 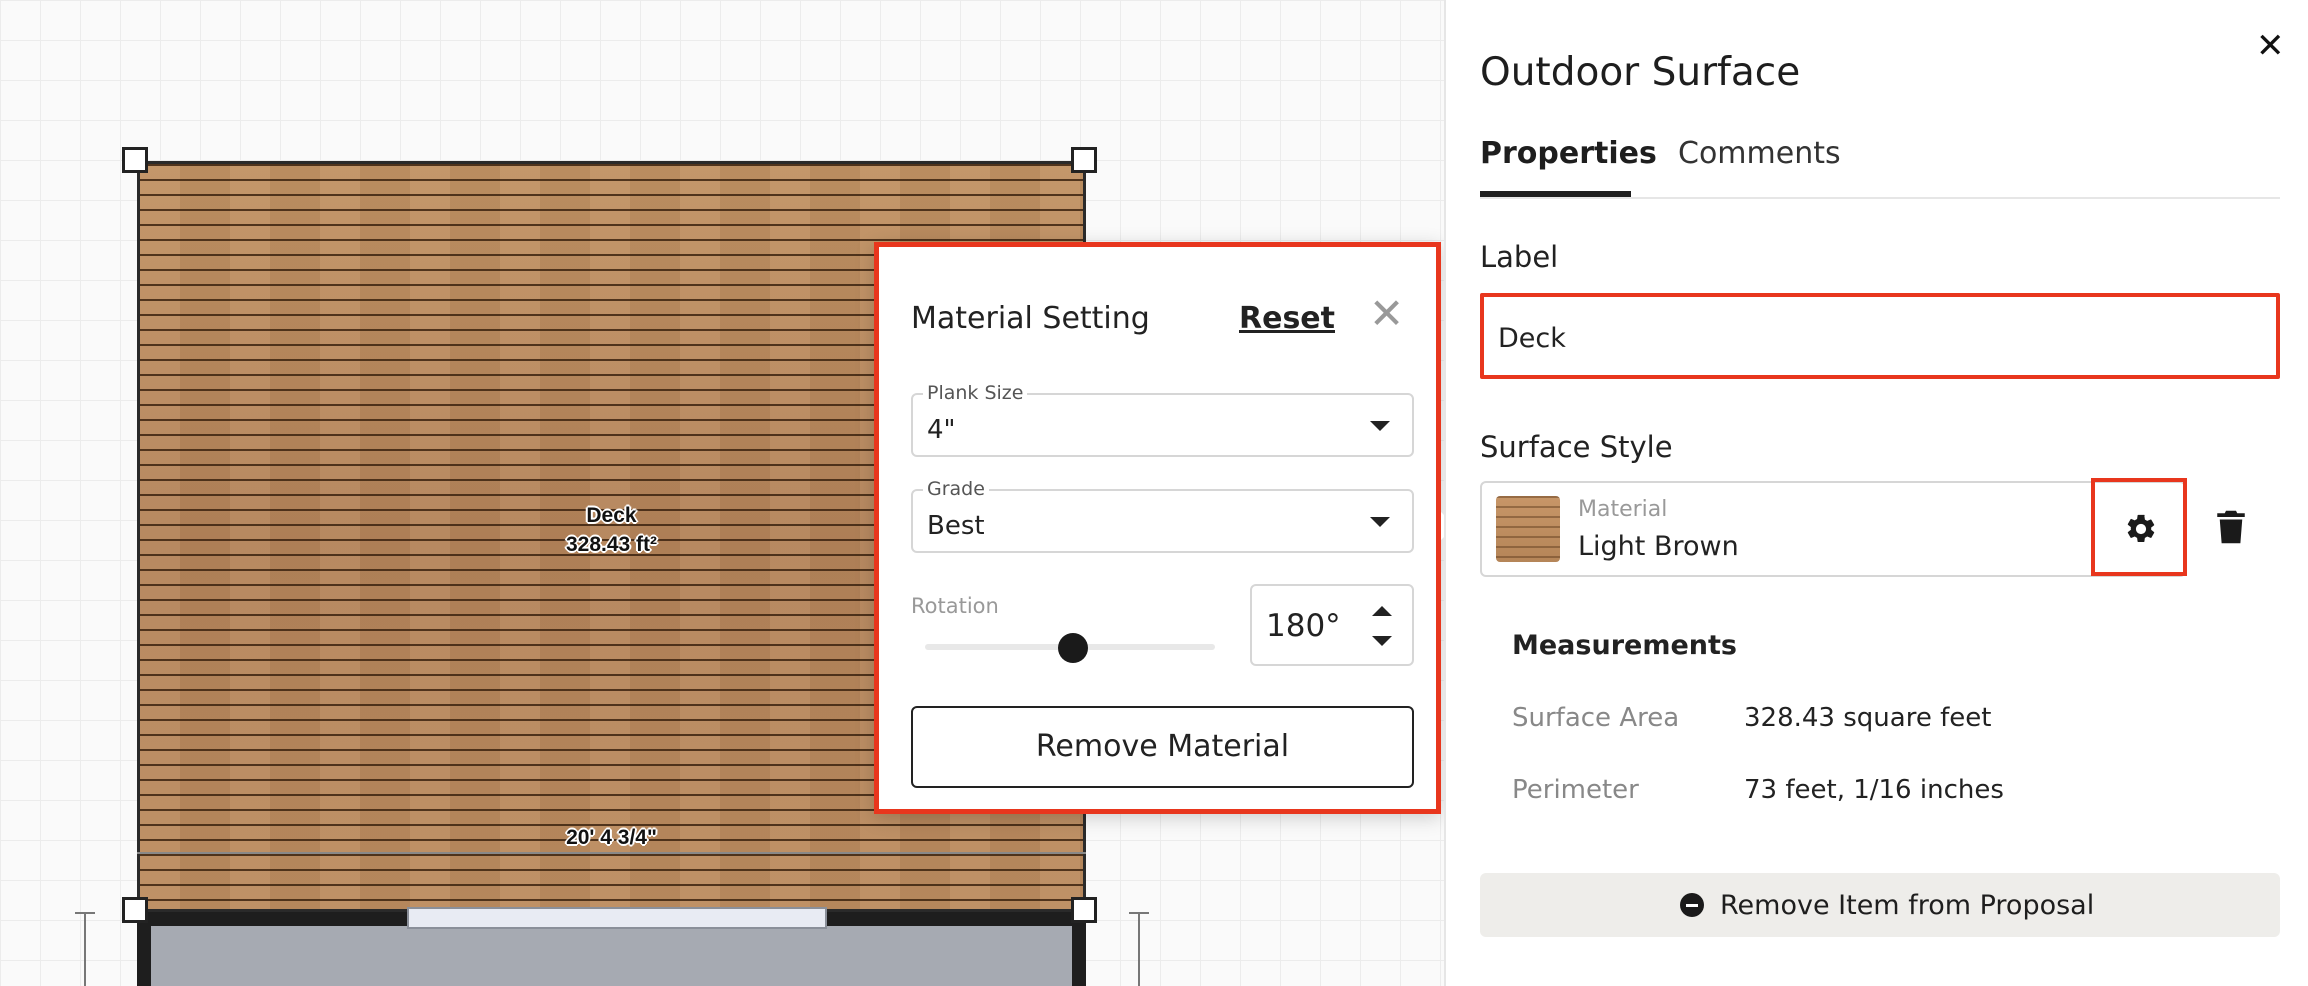 What do you see at coordinates (85, 949) in the screenshot?
I see `dimension-tick-left` at bounding box center [85, 949].